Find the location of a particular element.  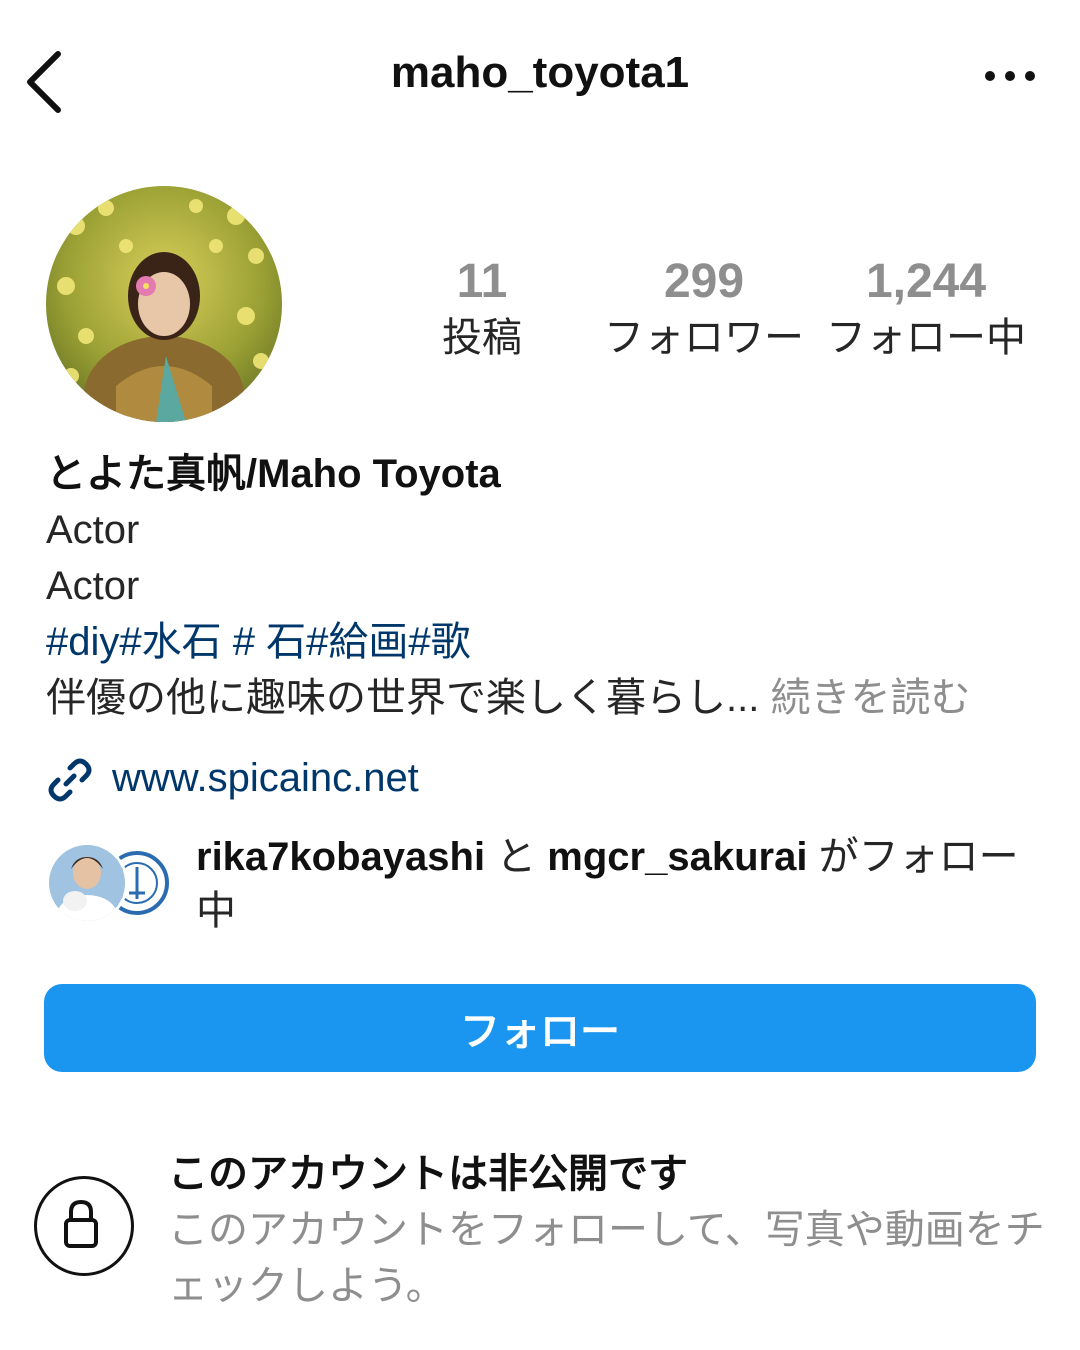

more-horizontal-icon is located at coordinates (1010, 76).